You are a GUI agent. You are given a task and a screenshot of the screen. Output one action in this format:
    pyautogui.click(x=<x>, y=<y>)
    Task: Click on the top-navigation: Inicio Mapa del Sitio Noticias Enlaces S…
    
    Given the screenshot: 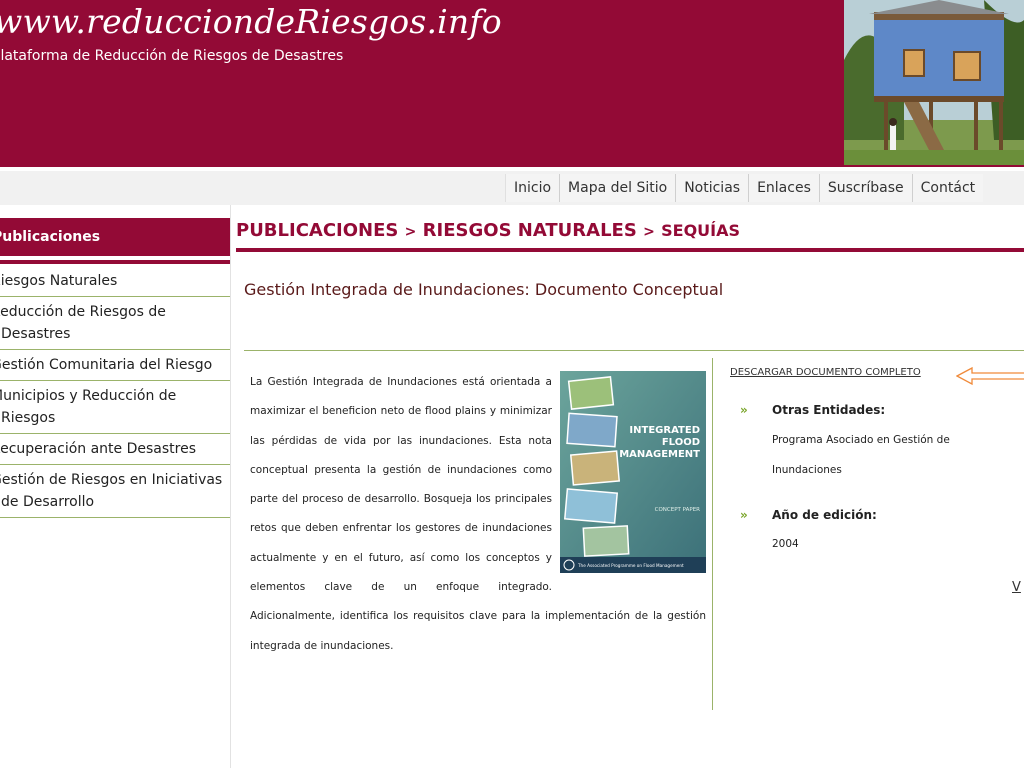 What is the action you would take?
    pyautogui.click(x=744, y=188)
    